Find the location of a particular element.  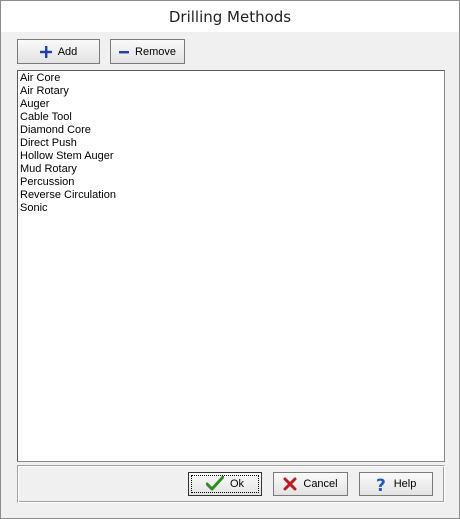

list-item: Direct Push is located at coordinates (232, 143).